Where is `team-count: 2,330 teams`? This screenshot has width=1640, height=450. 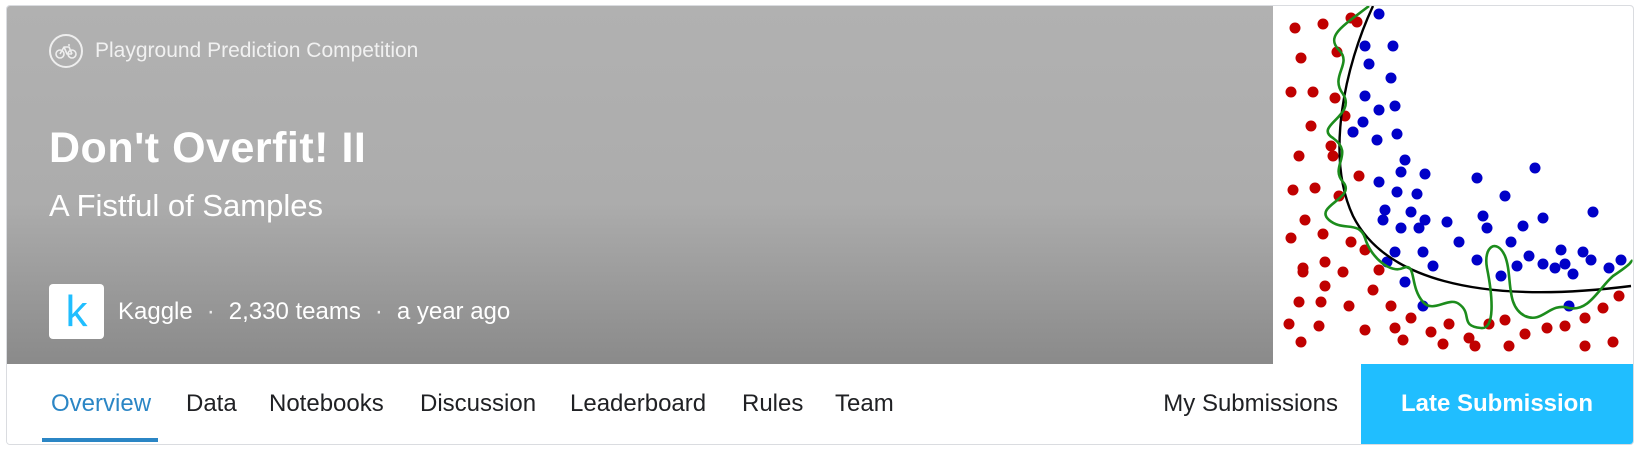
team-count: 2,330 teams is located at coordinates (294, 311).